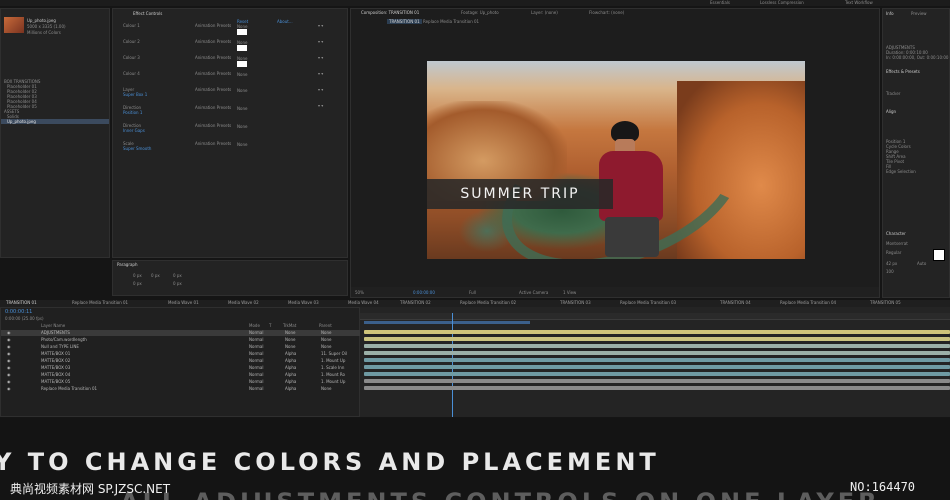 This screenshot has height=500, width=950. I want to click on timeline-tab: Replace Media Transition 01, so click(100, 303).